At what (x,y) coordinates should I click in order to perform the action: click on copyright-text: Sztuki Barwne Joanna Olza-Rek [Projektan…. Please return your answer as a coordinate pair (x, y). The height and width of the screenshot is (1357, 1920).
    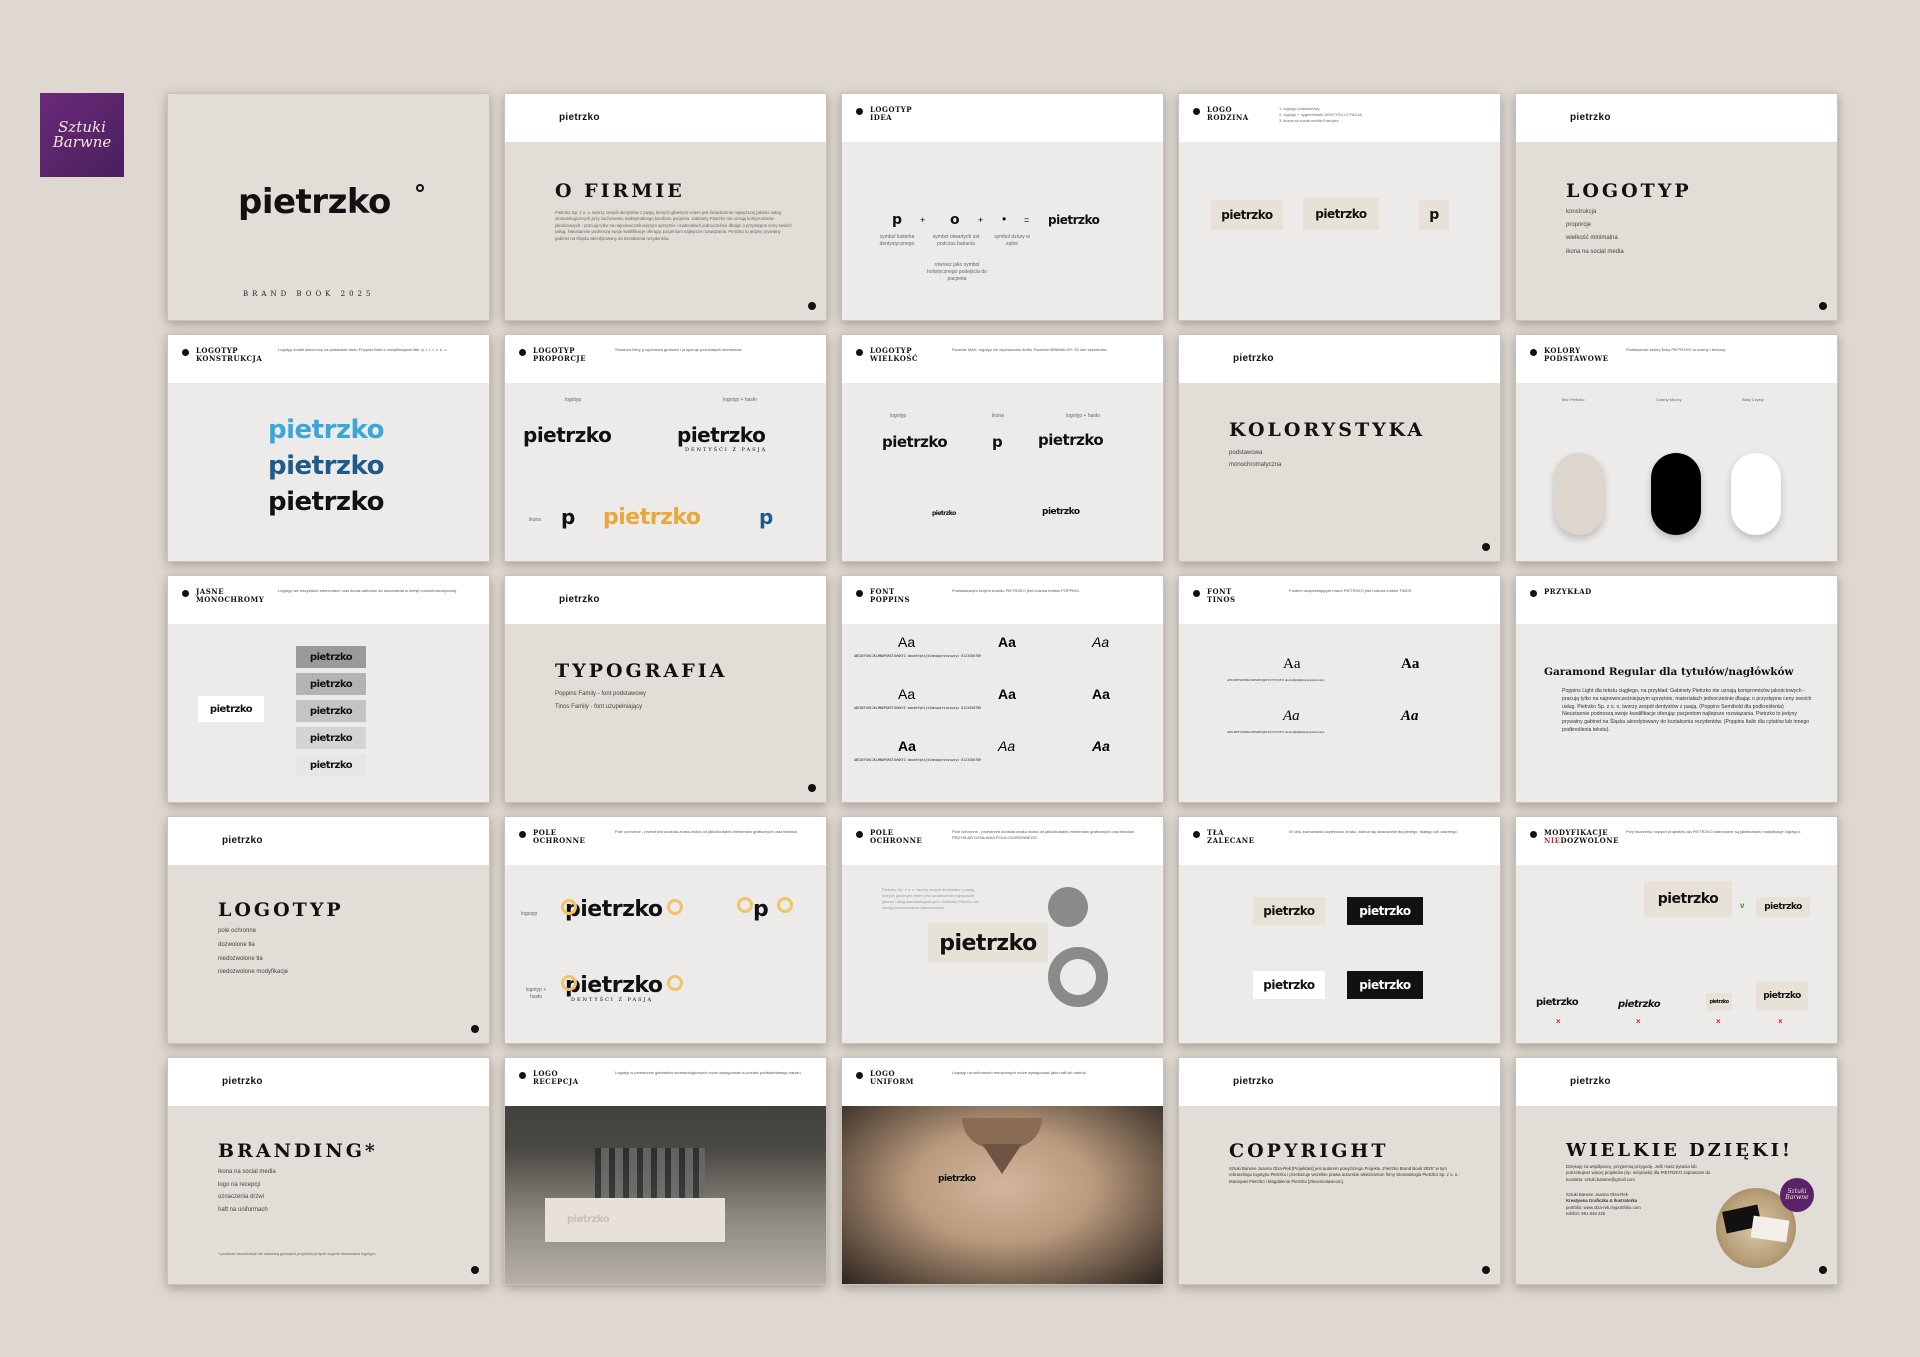
    Looking at the image, I should click on (1344, 1175).